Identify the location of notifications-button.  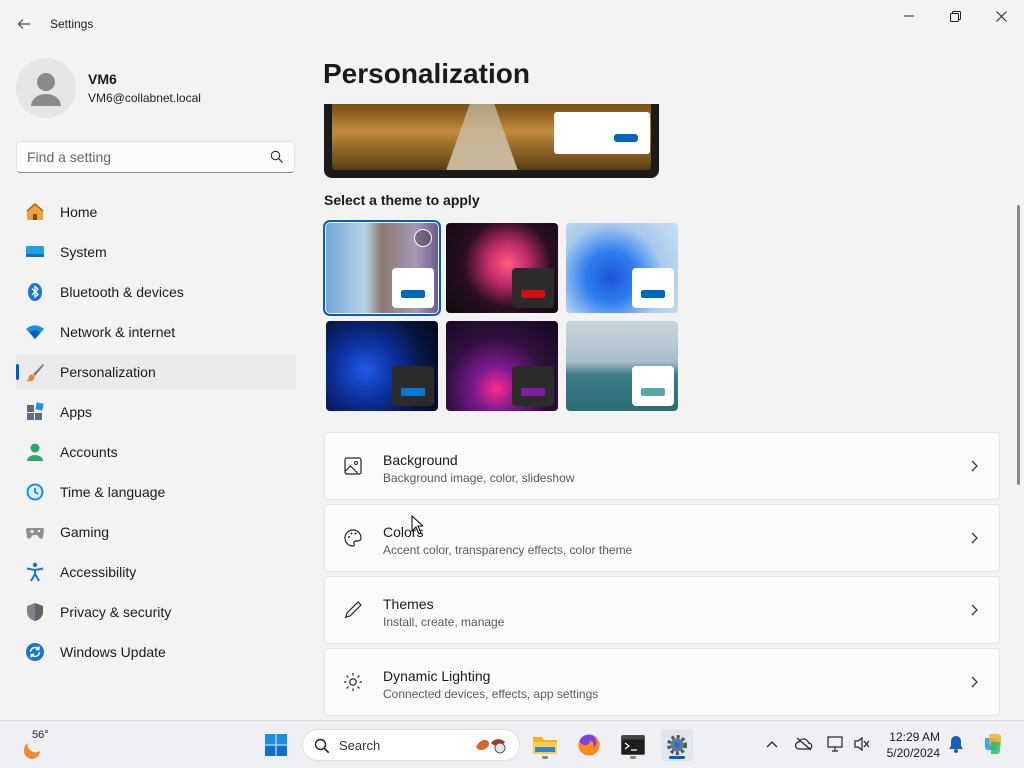
(956, 744).